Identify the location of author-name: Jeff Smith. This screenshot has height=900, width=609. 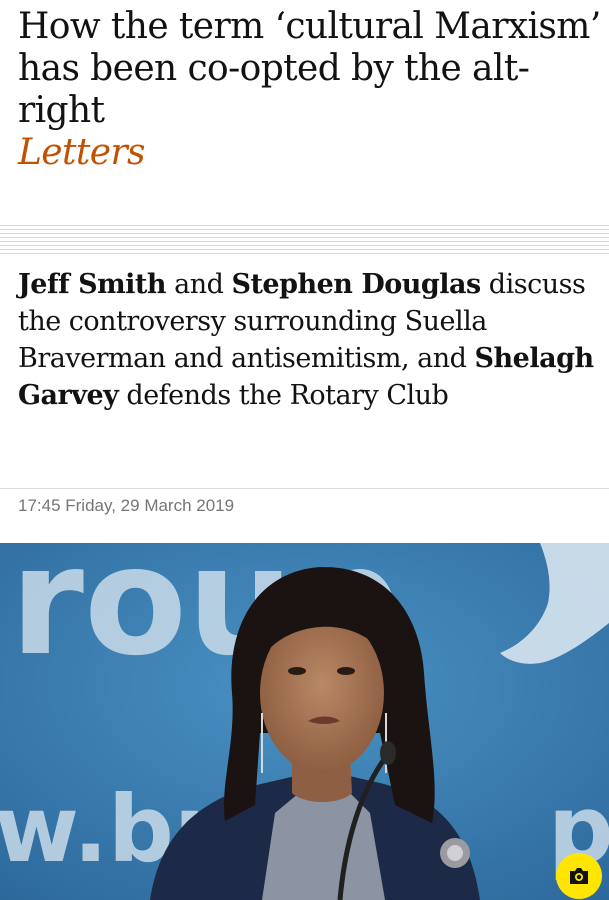
(92, 284).